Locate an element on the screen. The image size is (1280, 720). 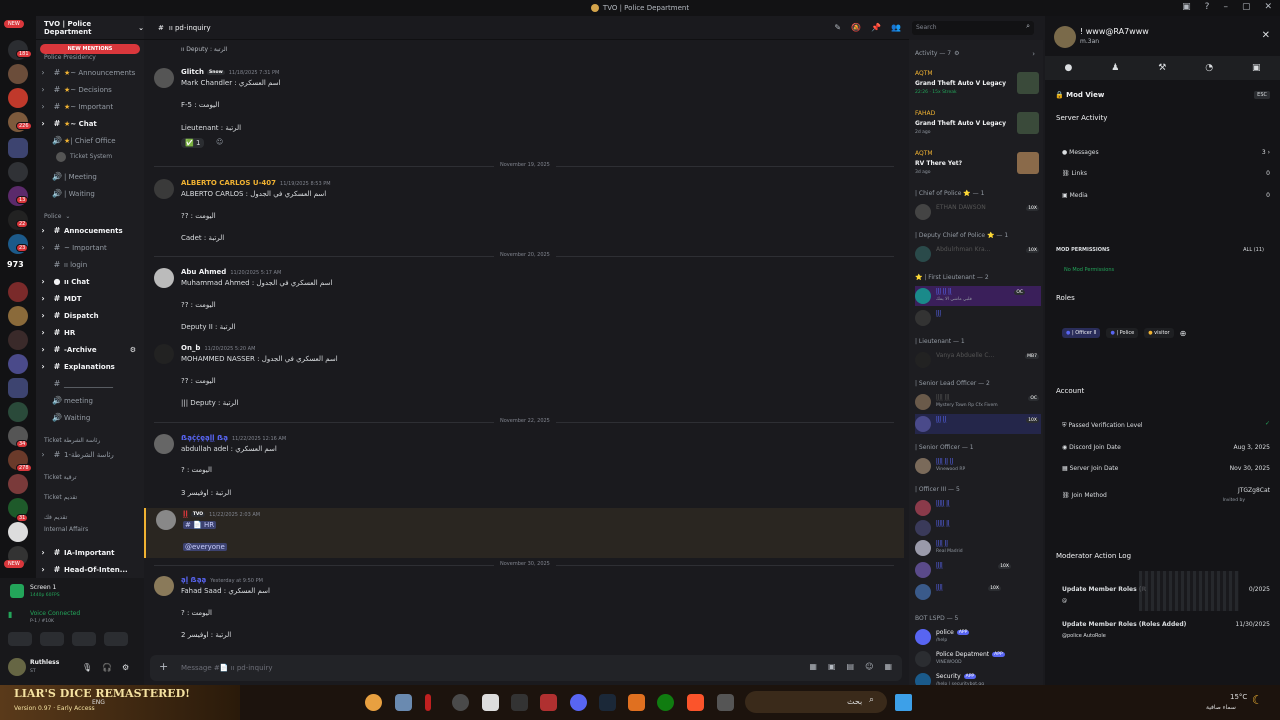
timeout-icon: ◔ is located at coordinates (1209, 68).